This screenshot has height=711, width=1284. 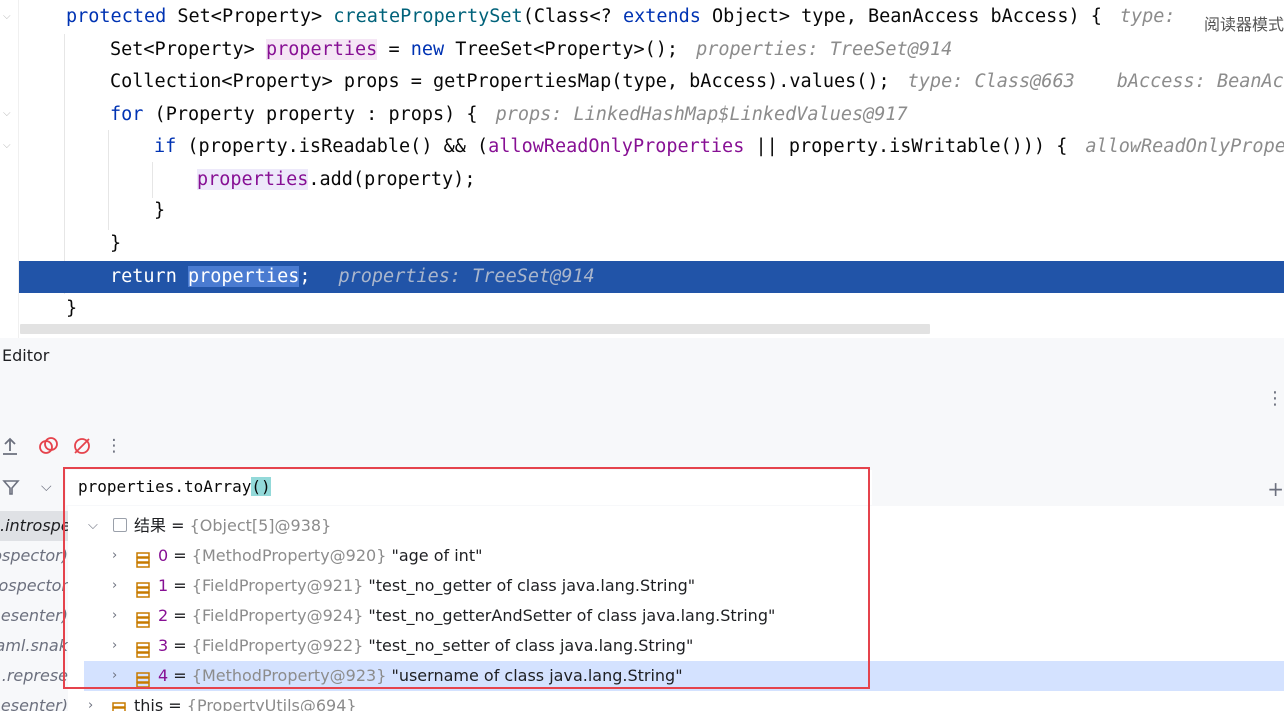 What do you see at coordinates (11, 489) in the screenshot?
I see `filter-icon` at bounding box center [11, 489].